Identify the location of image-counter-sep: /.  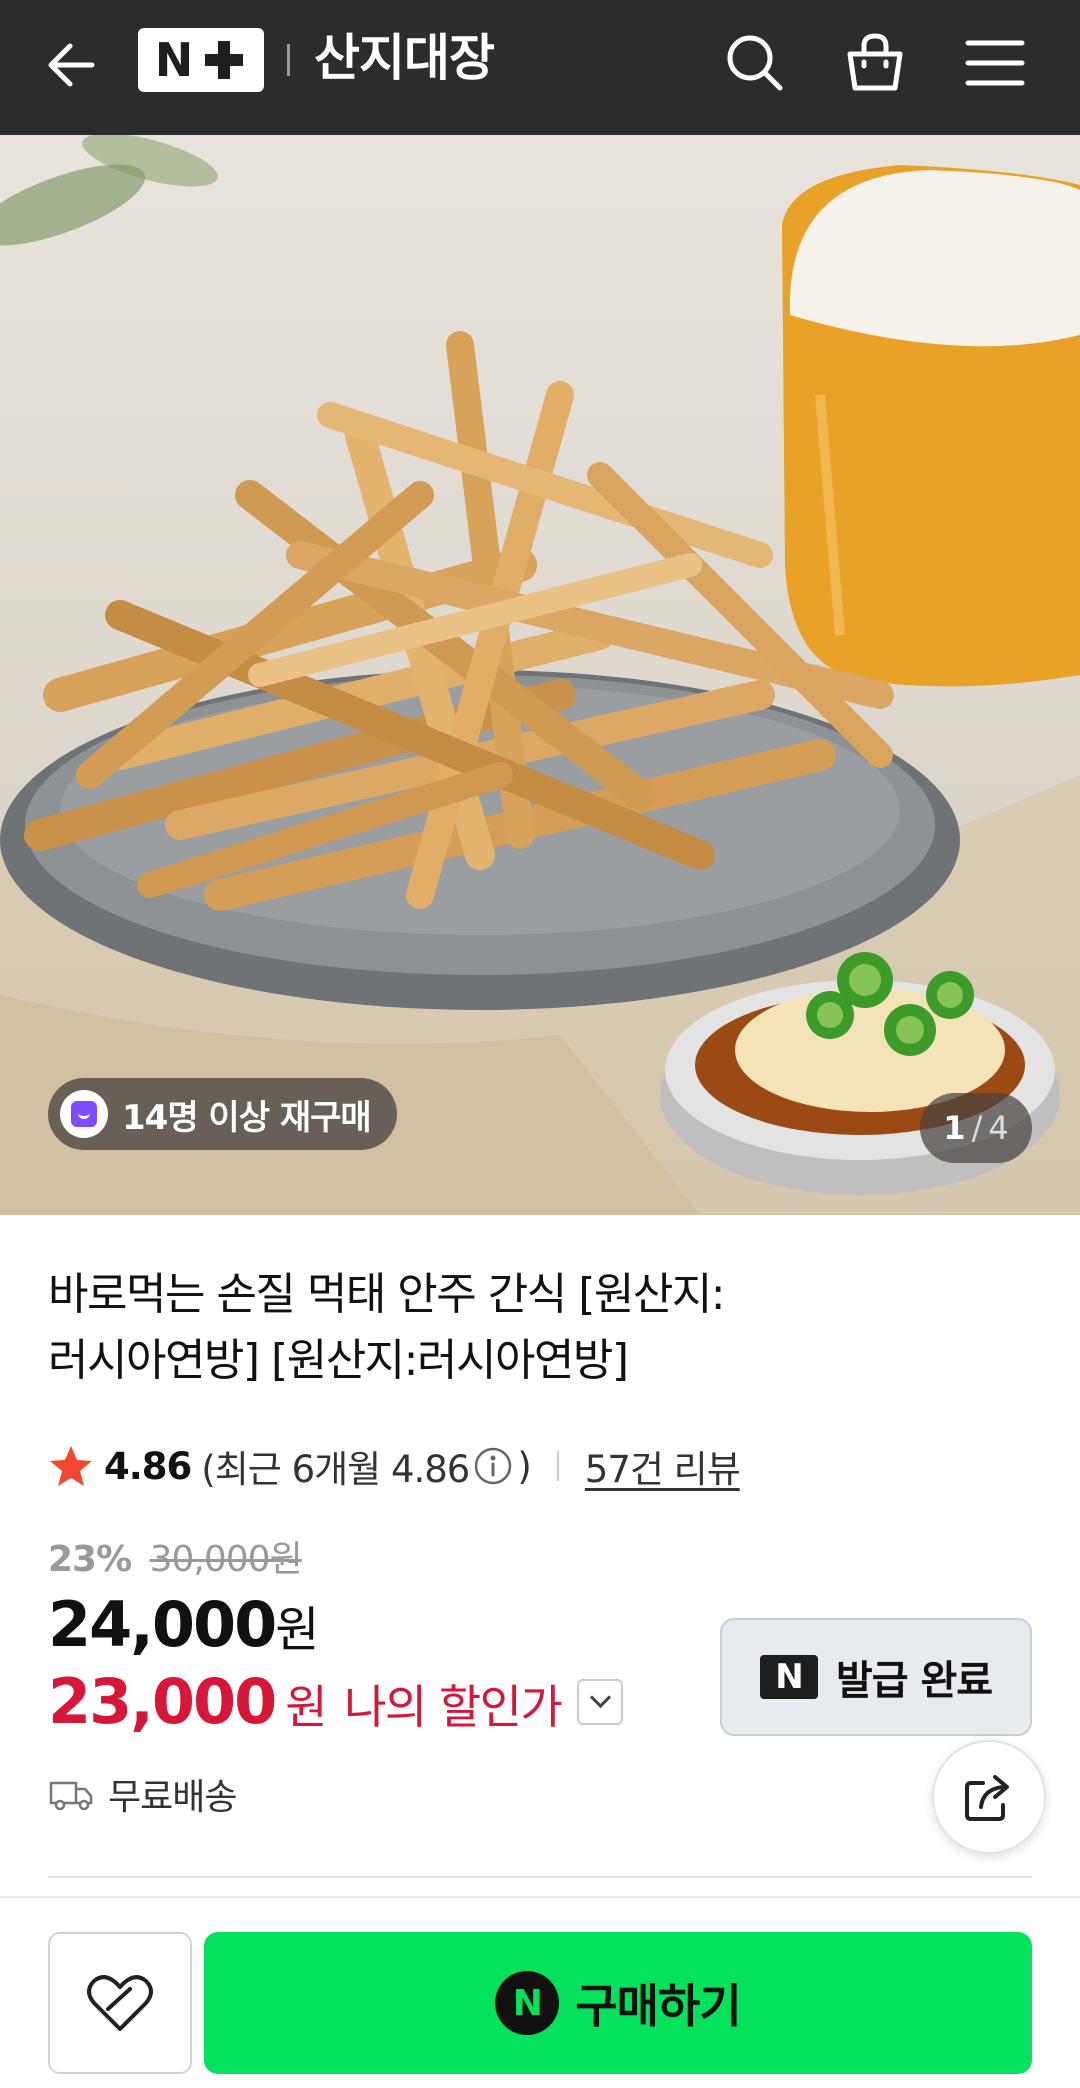
(977, 1128).